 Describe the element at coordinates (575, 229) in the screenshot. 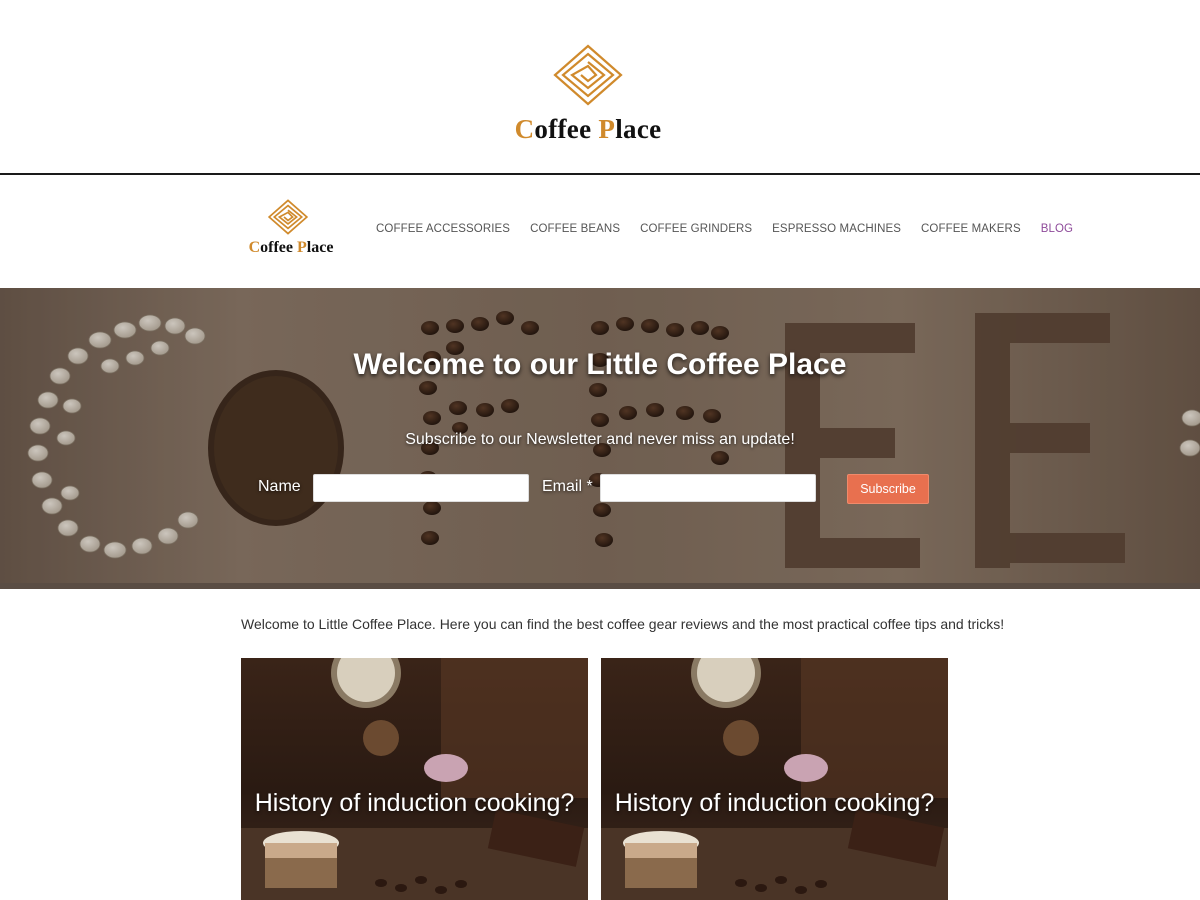

I see `nav-item-coffee-beans: COFFEE BEANS` at that location.